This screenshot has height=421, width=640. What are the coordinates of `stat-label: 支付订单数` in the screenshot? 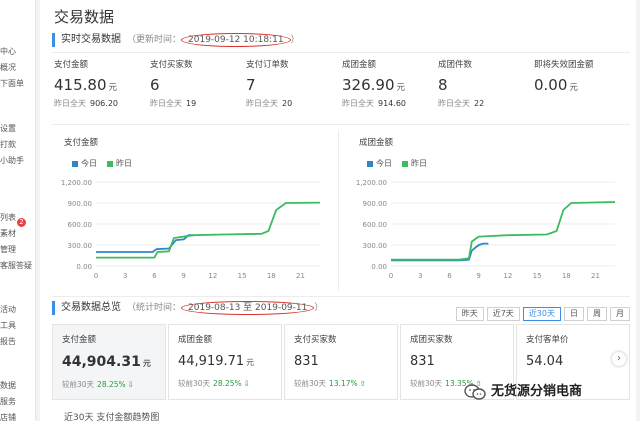 It's located at (267, 65).